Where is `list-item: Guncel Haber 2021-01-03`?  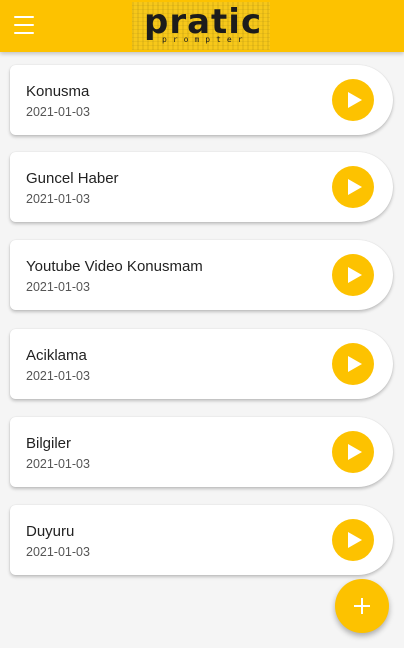
list-item: Guncel Haber 2021-01-03 is located at coordinates (201, 187).